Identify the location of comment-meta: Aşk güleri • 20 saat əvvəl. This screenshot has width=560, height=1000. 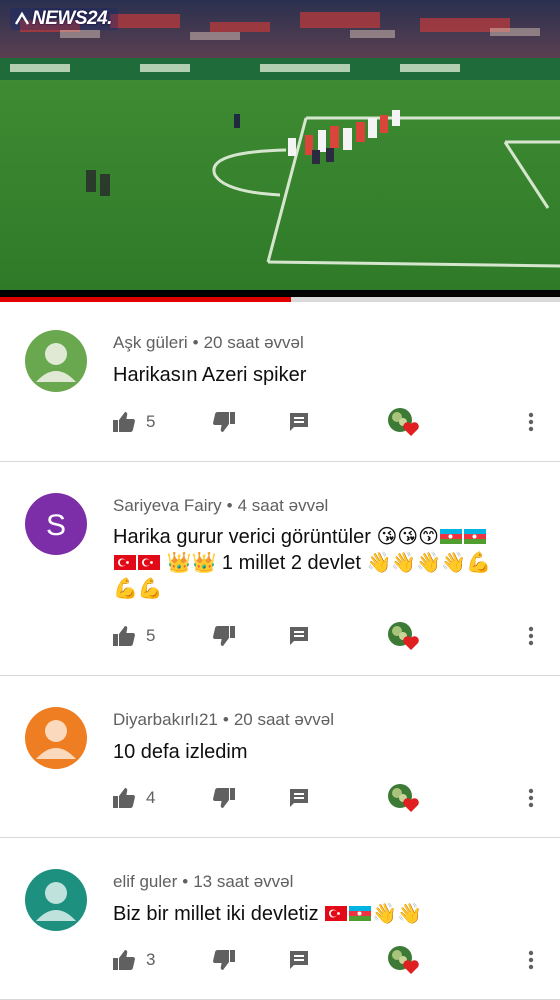
(208, 343).